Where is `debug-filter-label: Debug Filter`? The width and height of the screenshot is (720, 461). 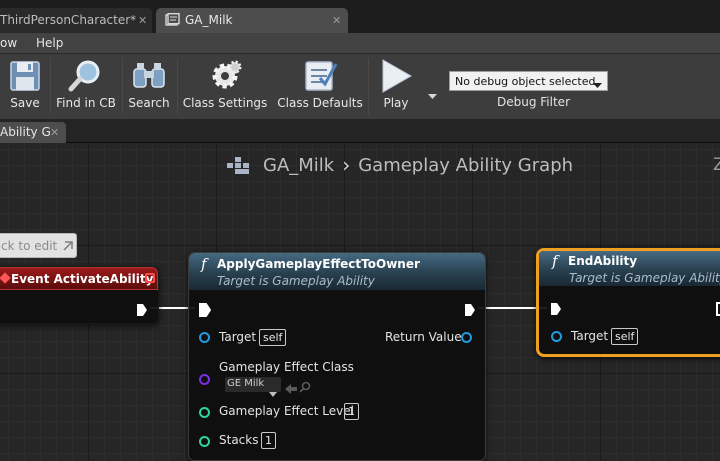 debug-filter-label: Debug Filter is located at coordinates (533, 102).